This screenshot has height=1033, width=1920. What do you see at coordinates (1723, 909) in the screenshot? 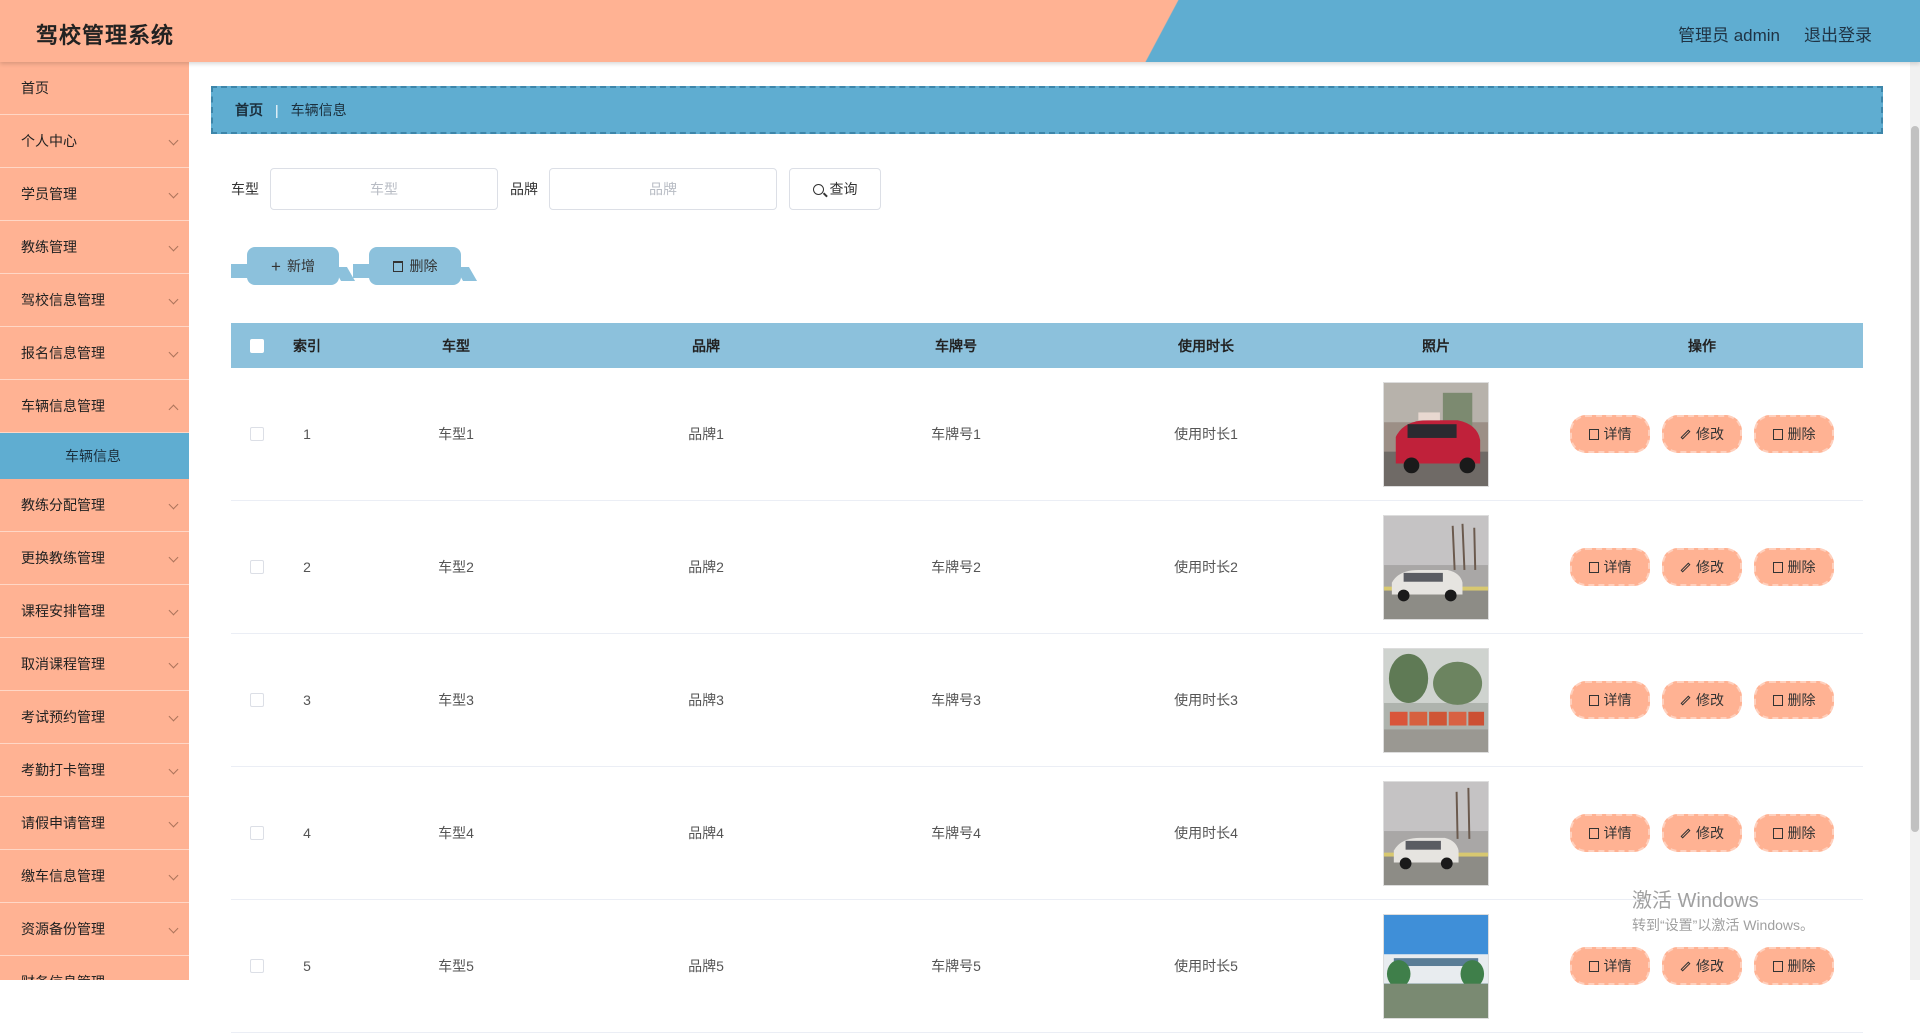
I see `windows-activation-watermark: 激活 Windows 转到“设置”以激活 Windows。` at bounding box center [1723, 909].